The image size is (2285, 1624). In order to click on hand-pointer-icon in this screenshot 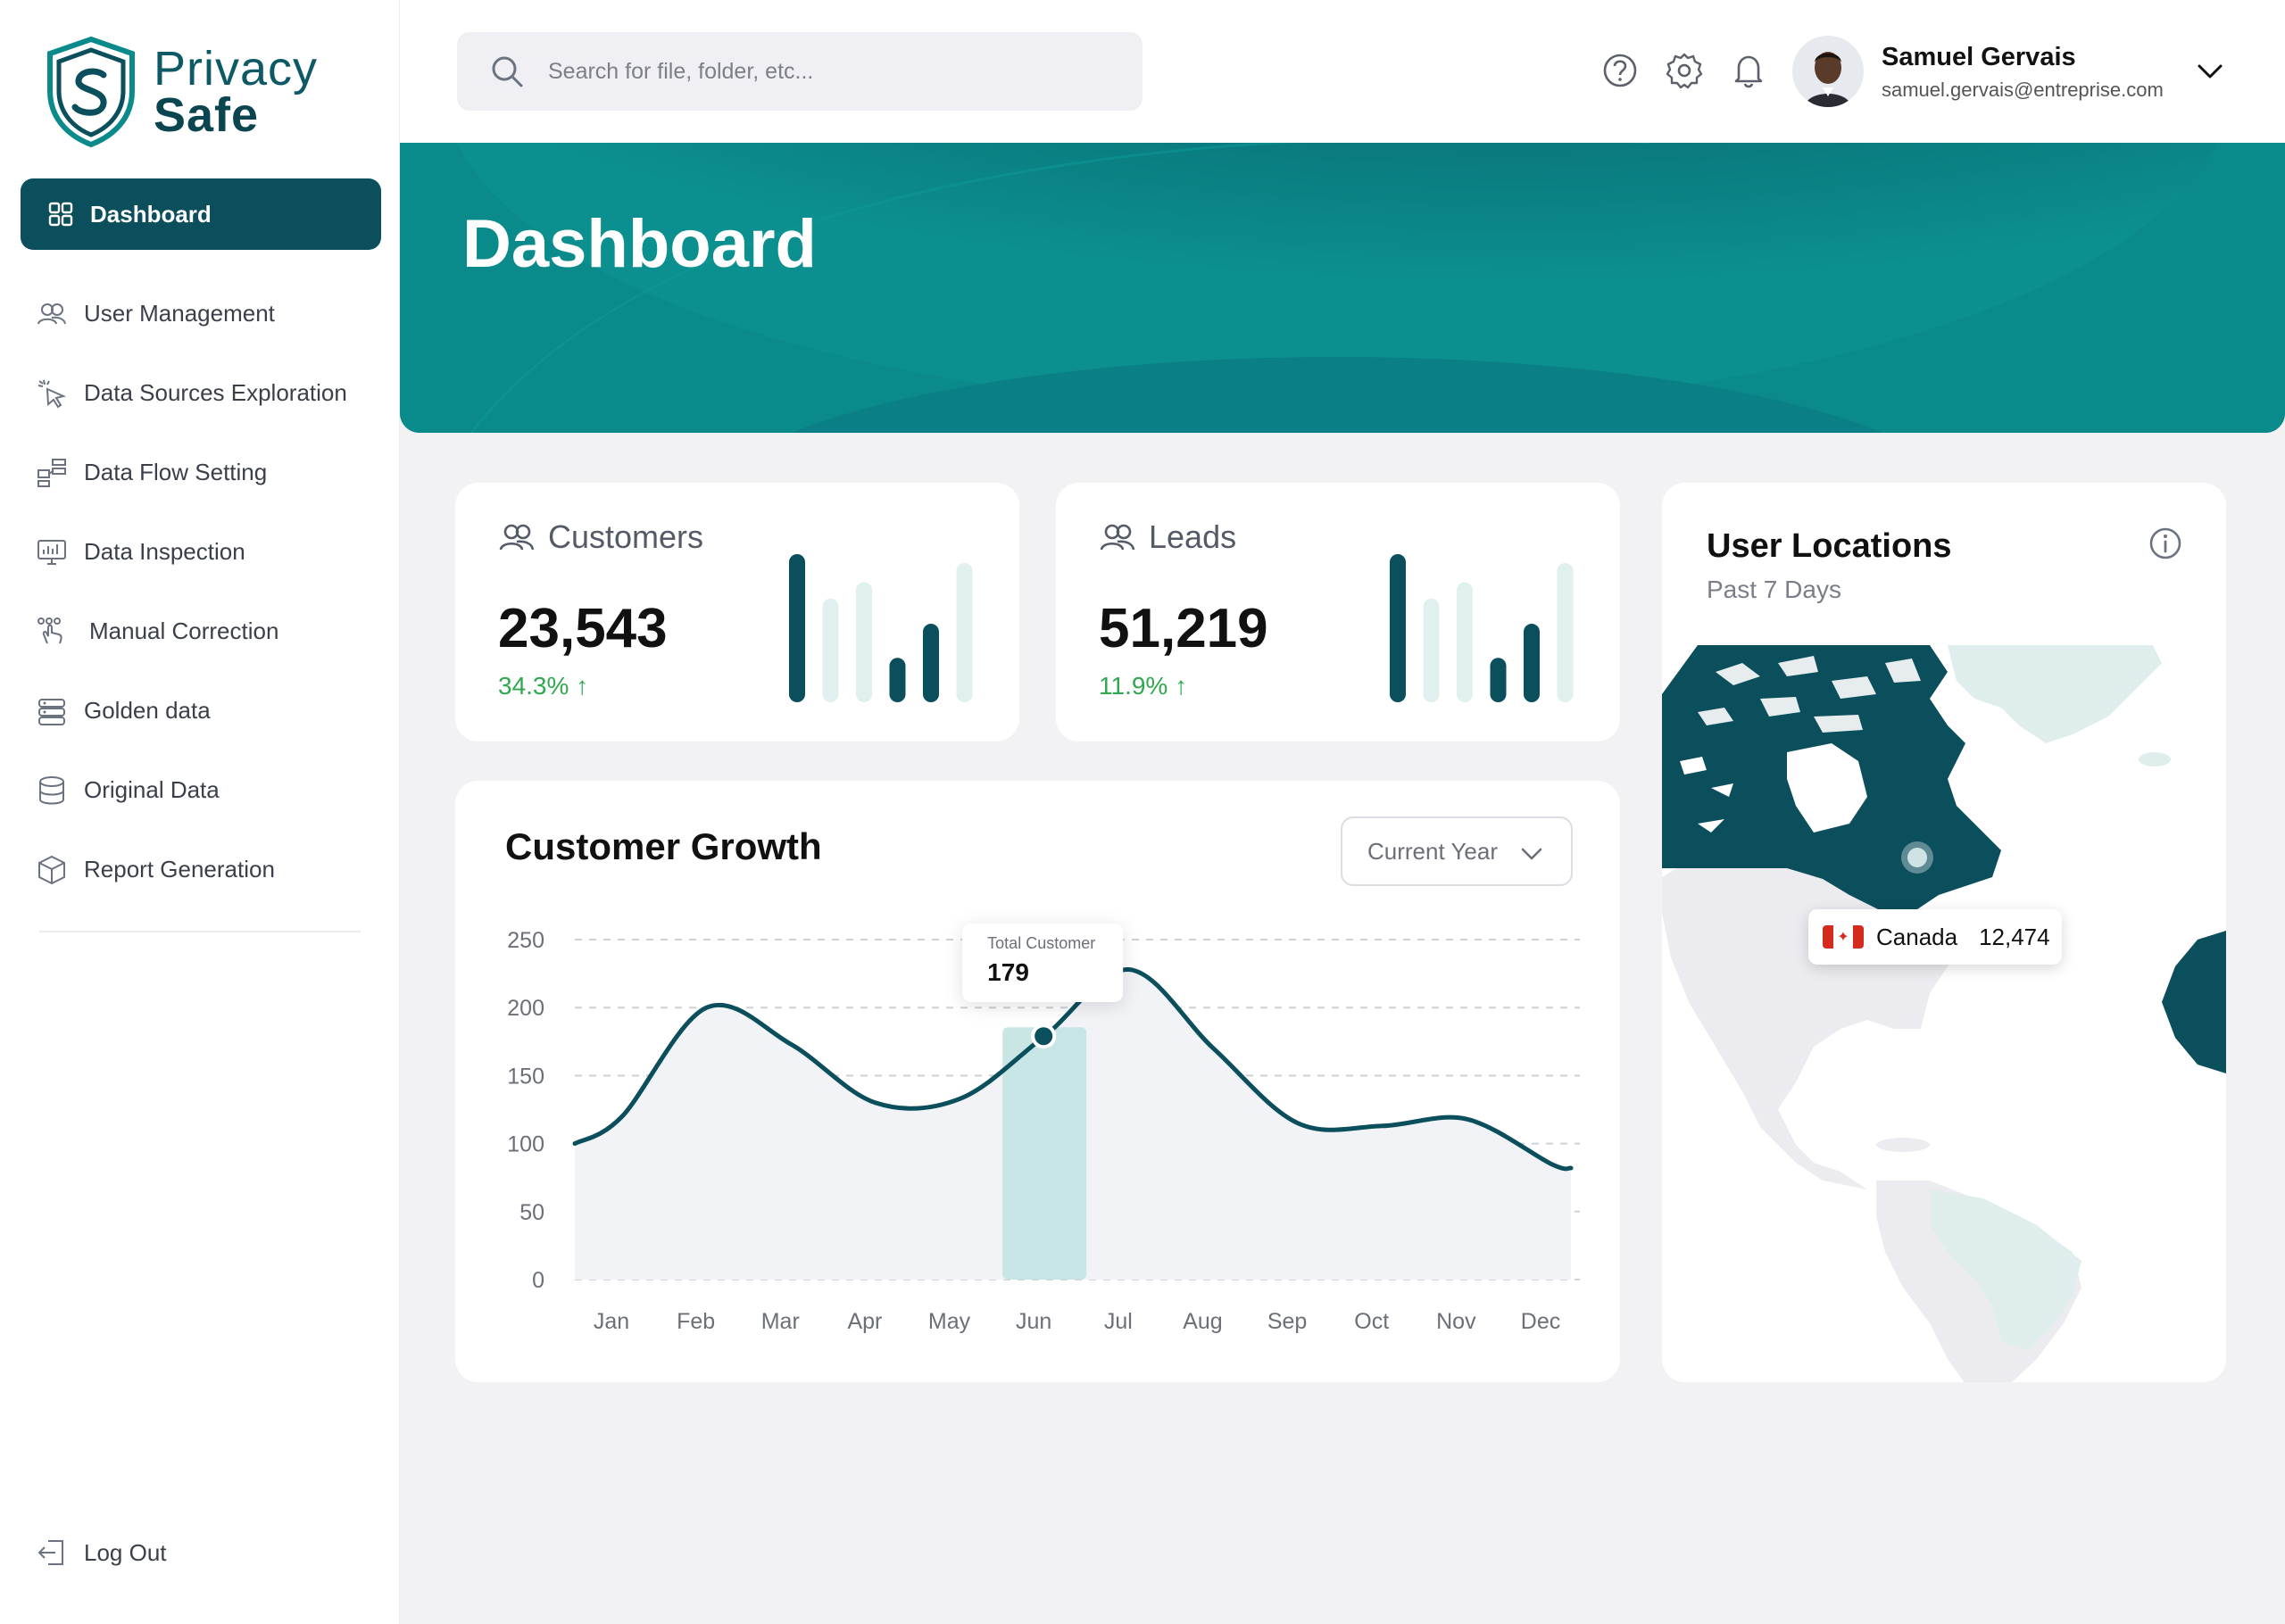, I will do `click(49, 630)`.